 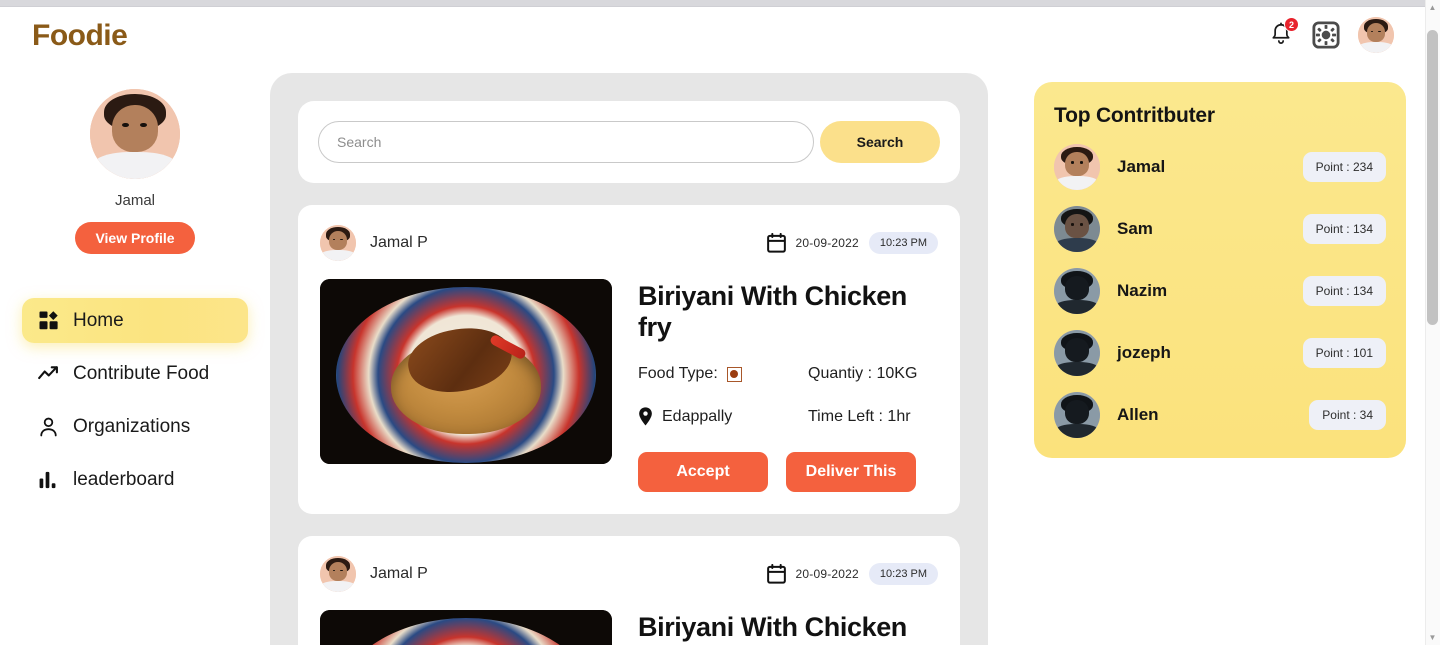 What do you see at coordinates (880, 142) in the screenshot?
I see `search-button: Search` at bounding box center [880, 142].